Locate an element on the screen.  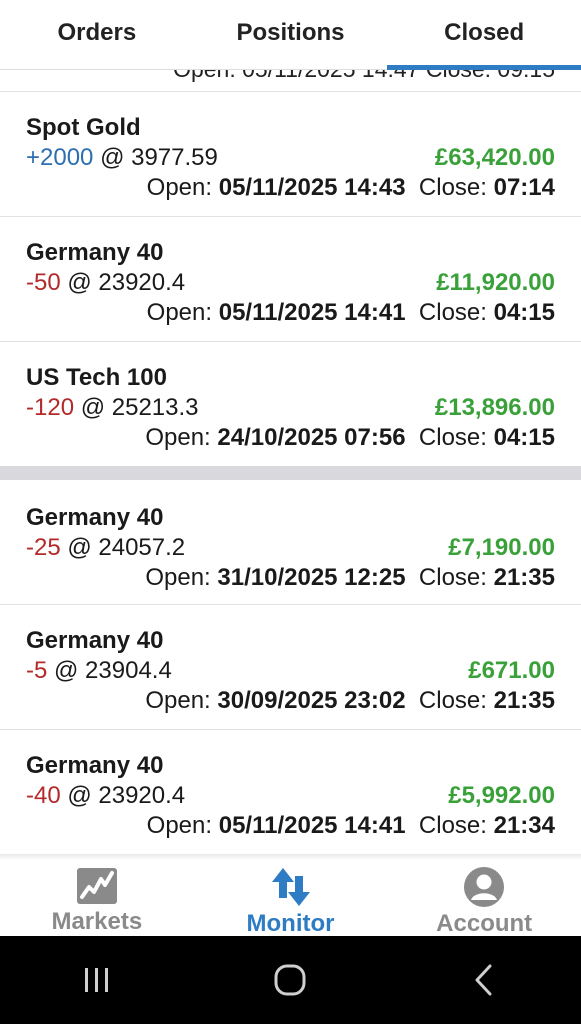
trade-times: Open: 05/11/2025 14:43 Close: 07:14 is located at coordinates (351, 188).